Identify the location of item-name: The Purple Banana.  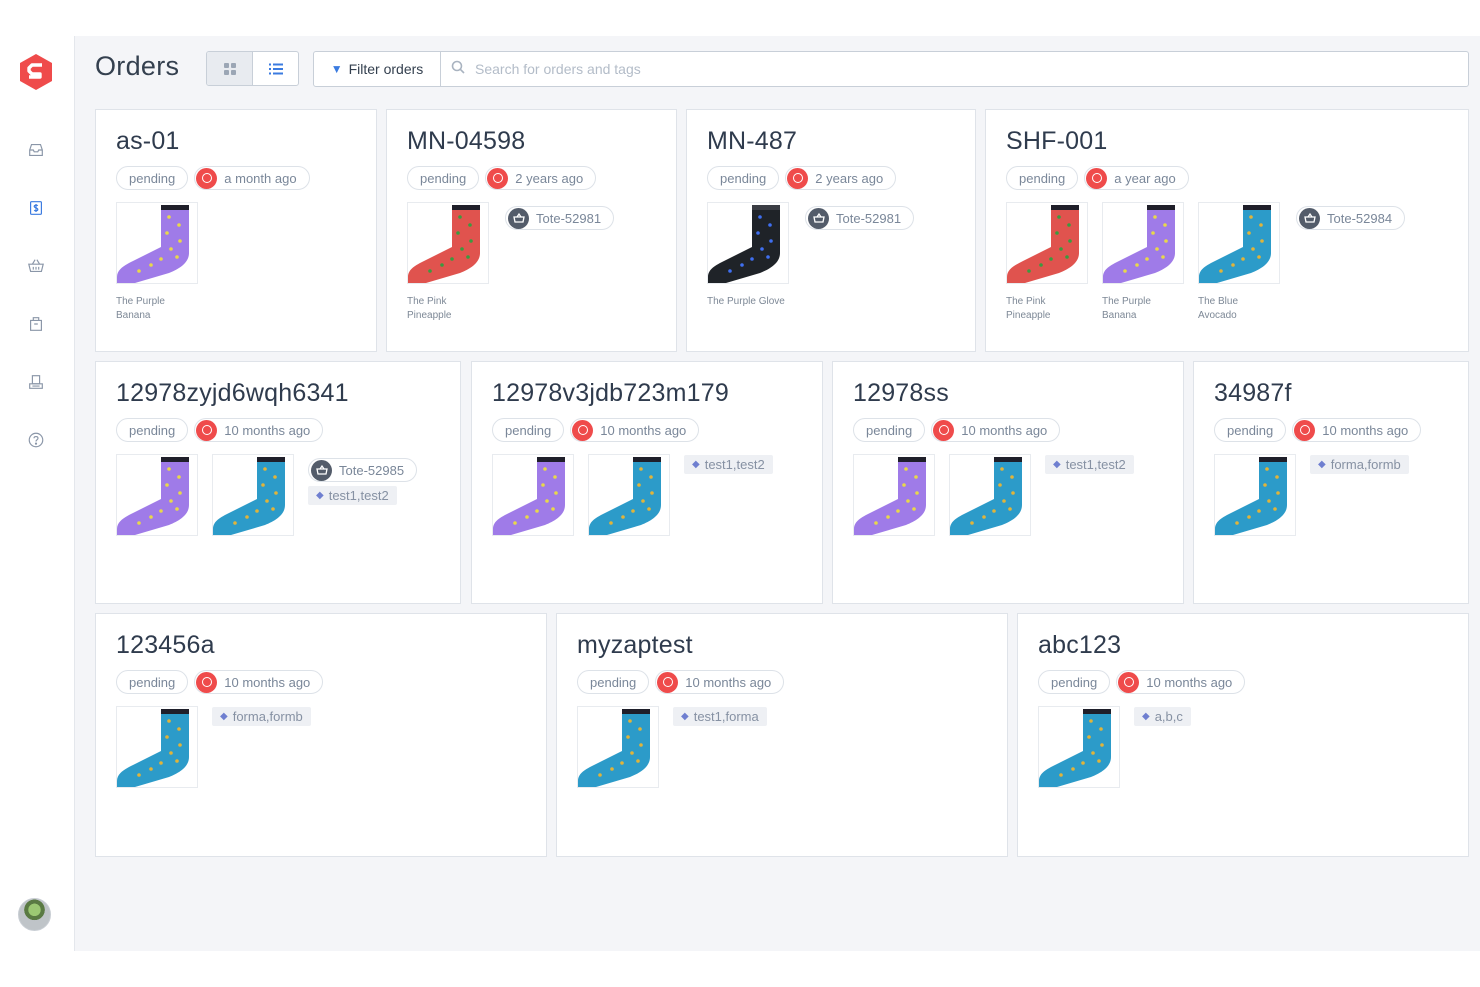
(1126, 308).